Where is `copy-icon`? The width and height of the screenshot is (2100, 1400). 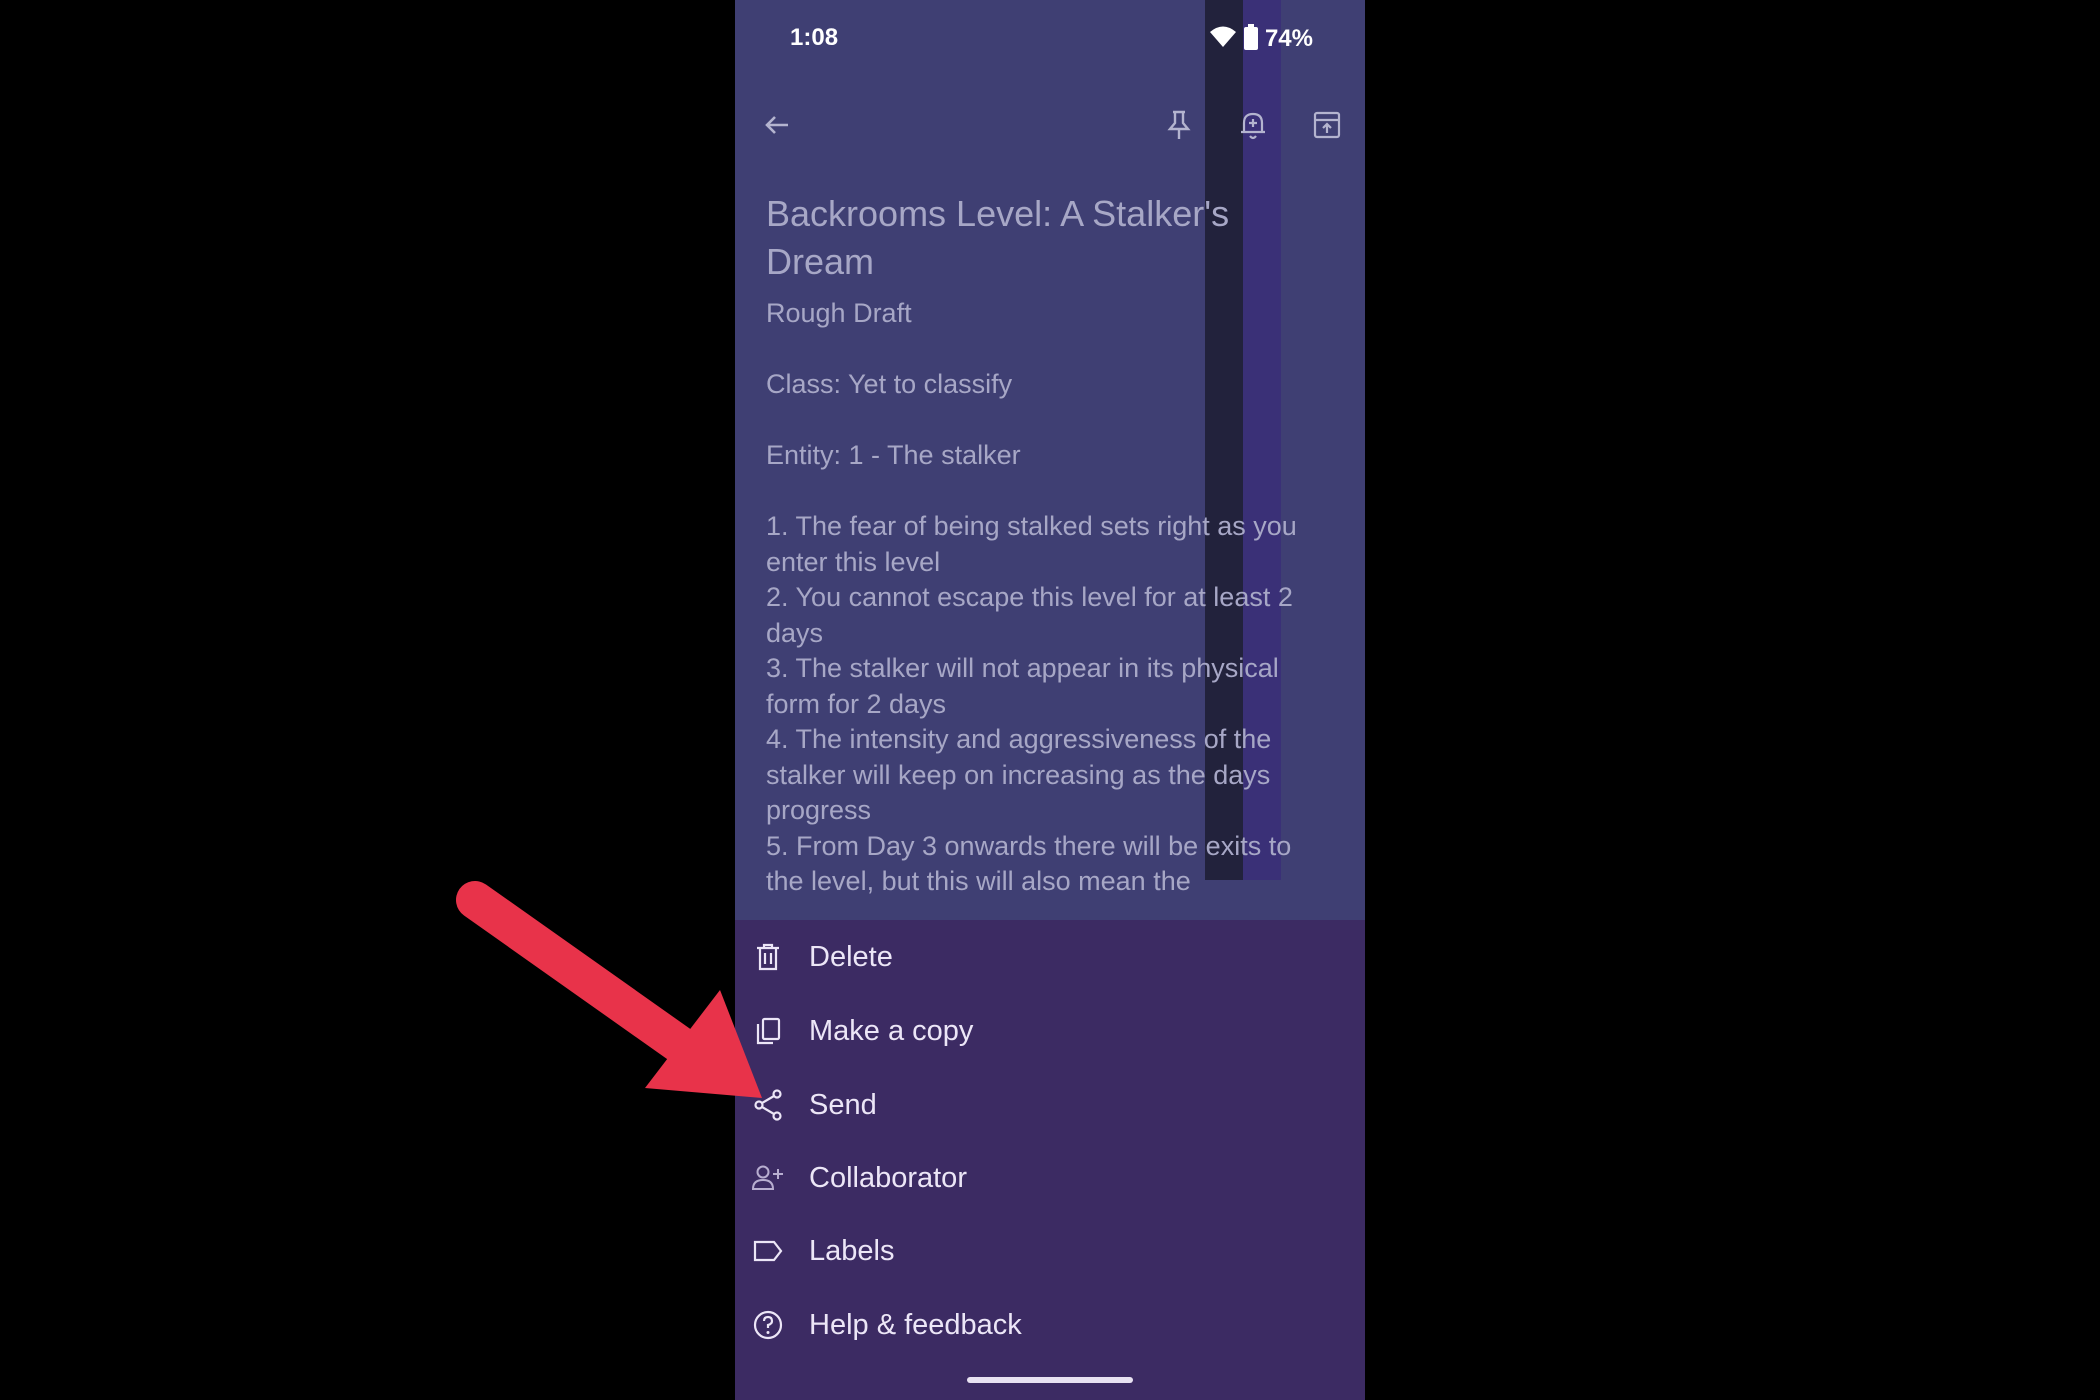 copy-icon is located at coordinates (768, 1031).